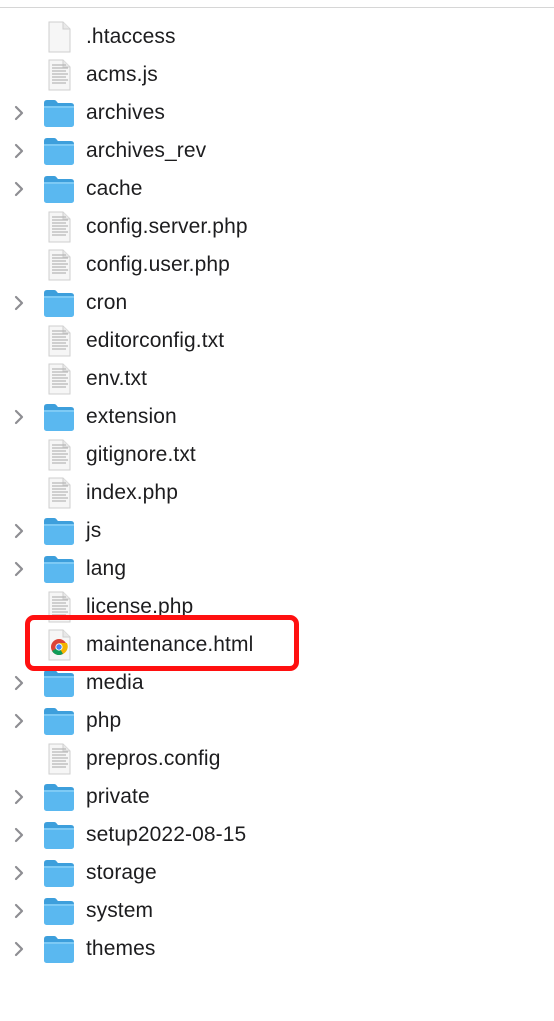  What do you see at coordinates (106, 568) in the screenshot?
I see `item-name: lang` at bounding box center [106, 568].